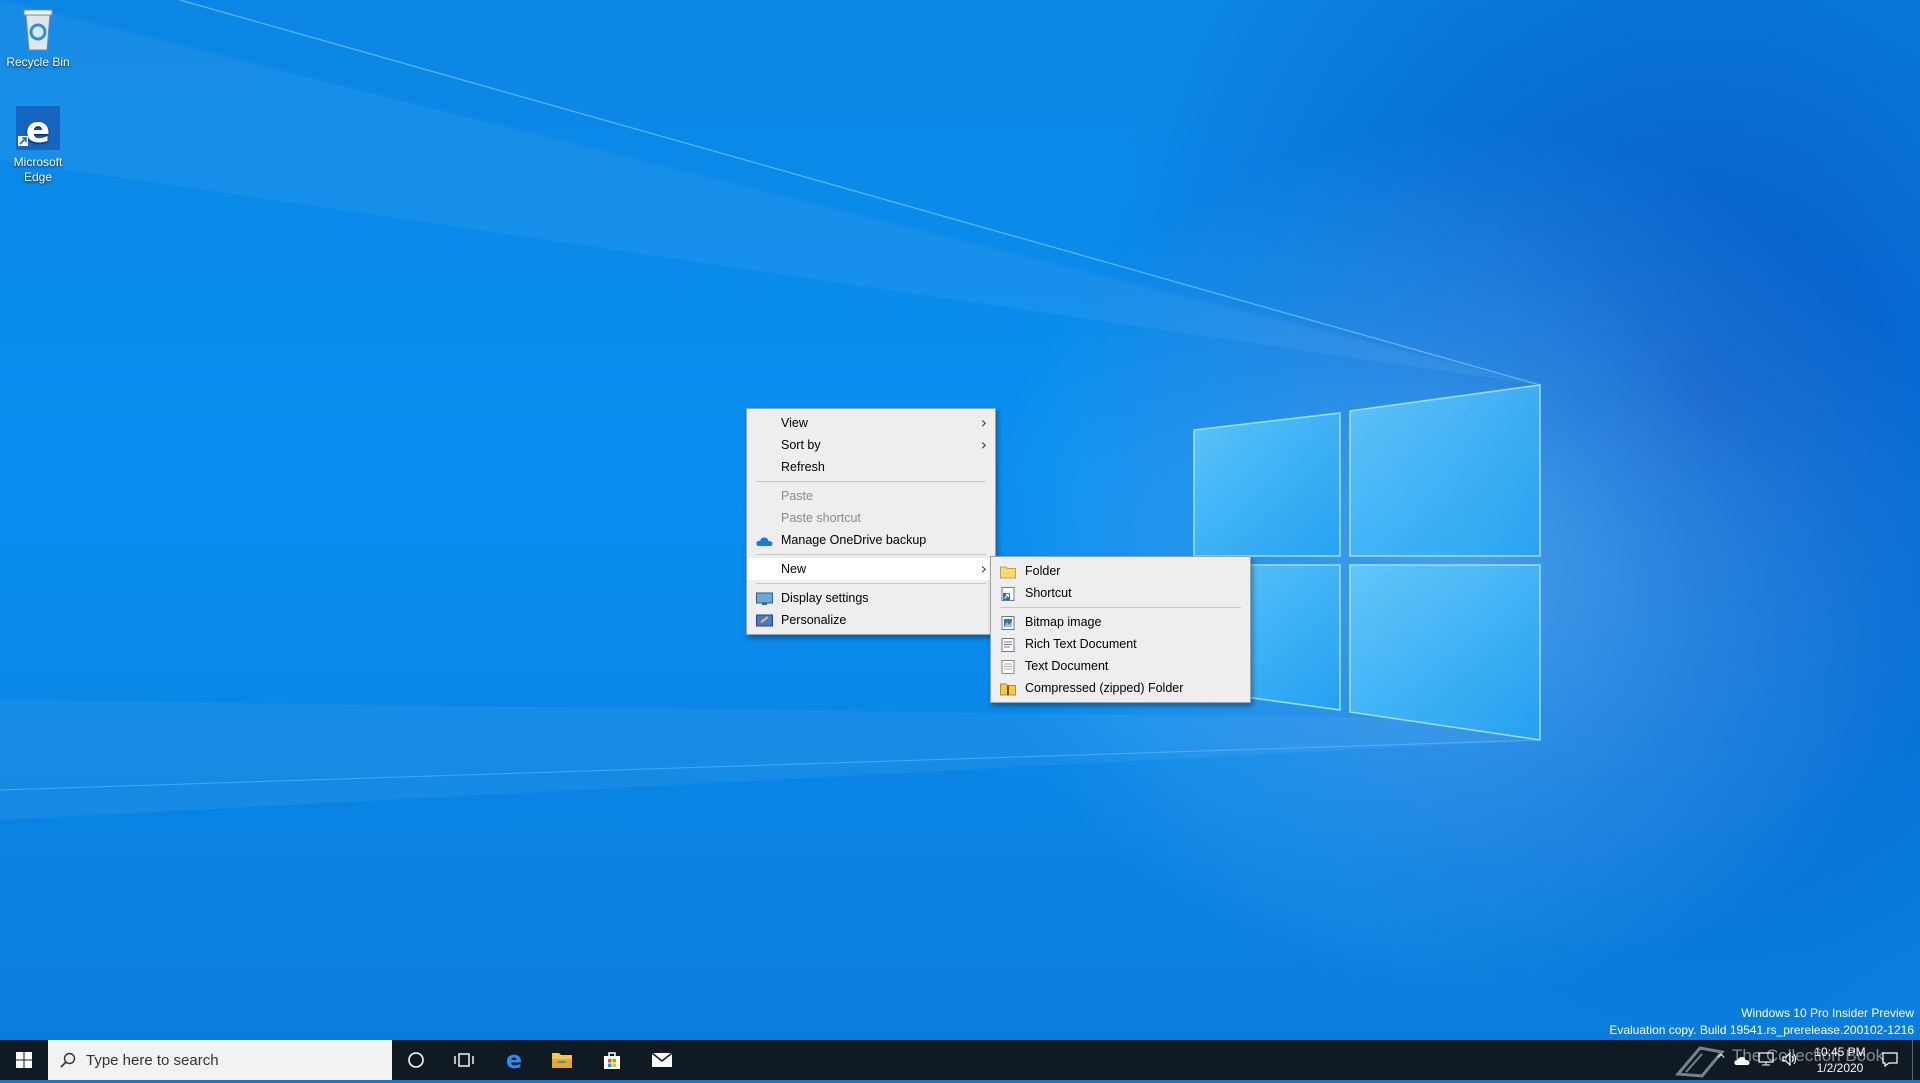 This screenshot has width=1920, height=1083. What do you see at coordinates (1742, 1062) in the screenshot?
I see `onedrive-tray-icon` at bounding box center [1742, 1062].